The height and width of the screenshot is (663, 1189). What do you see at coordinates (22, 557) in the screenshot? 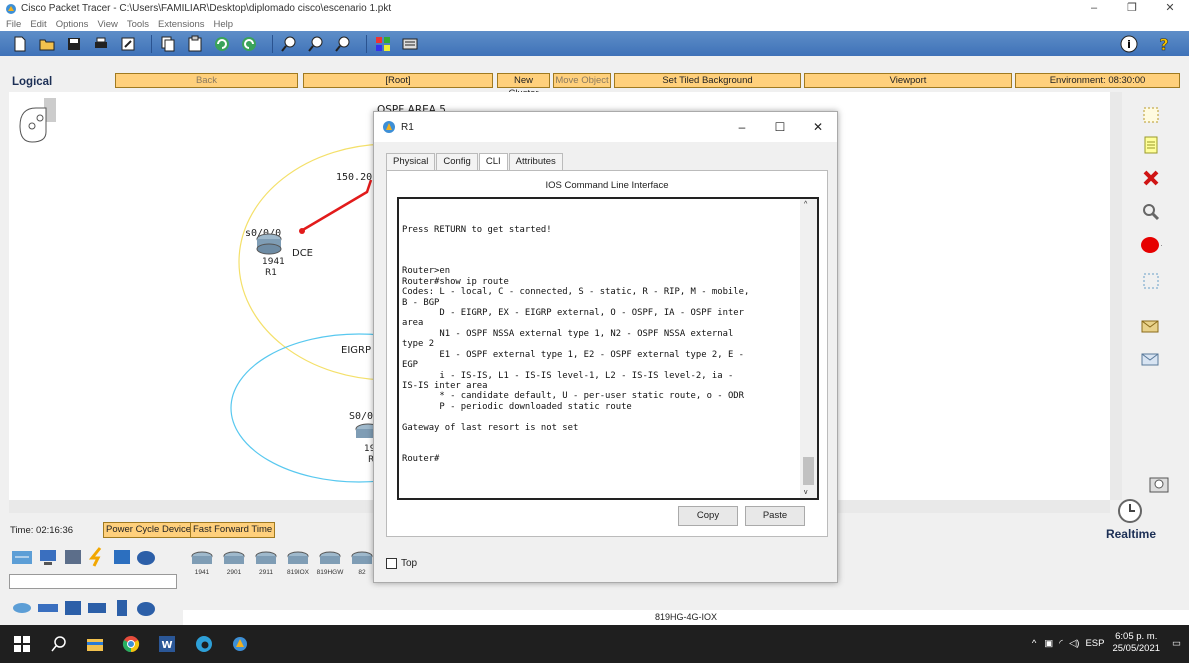
I see `network-devices-icon` at bounding box center [22, 557].